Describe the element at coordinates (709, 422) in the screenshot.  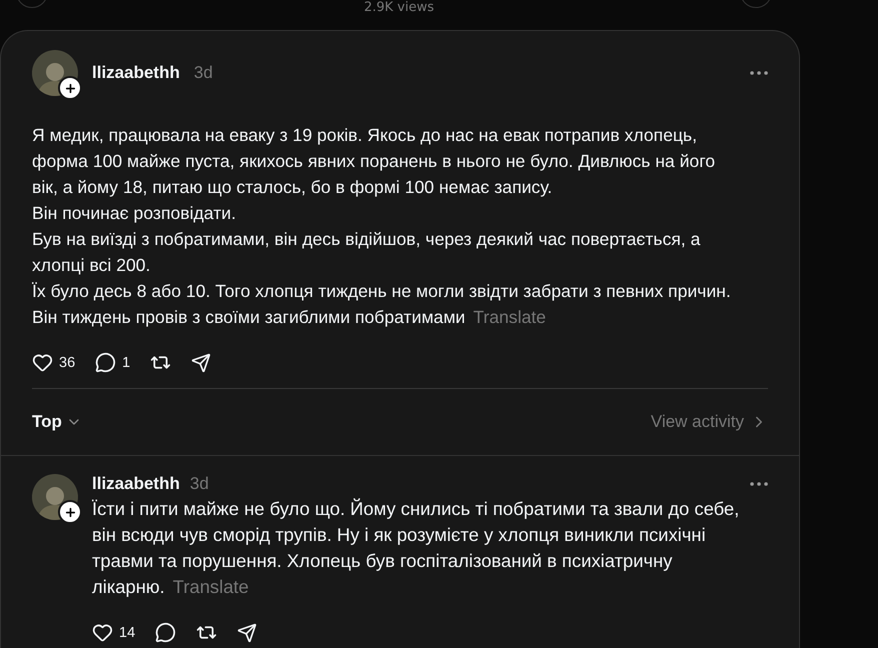
I see `view-activity-link: View activity` at that location.